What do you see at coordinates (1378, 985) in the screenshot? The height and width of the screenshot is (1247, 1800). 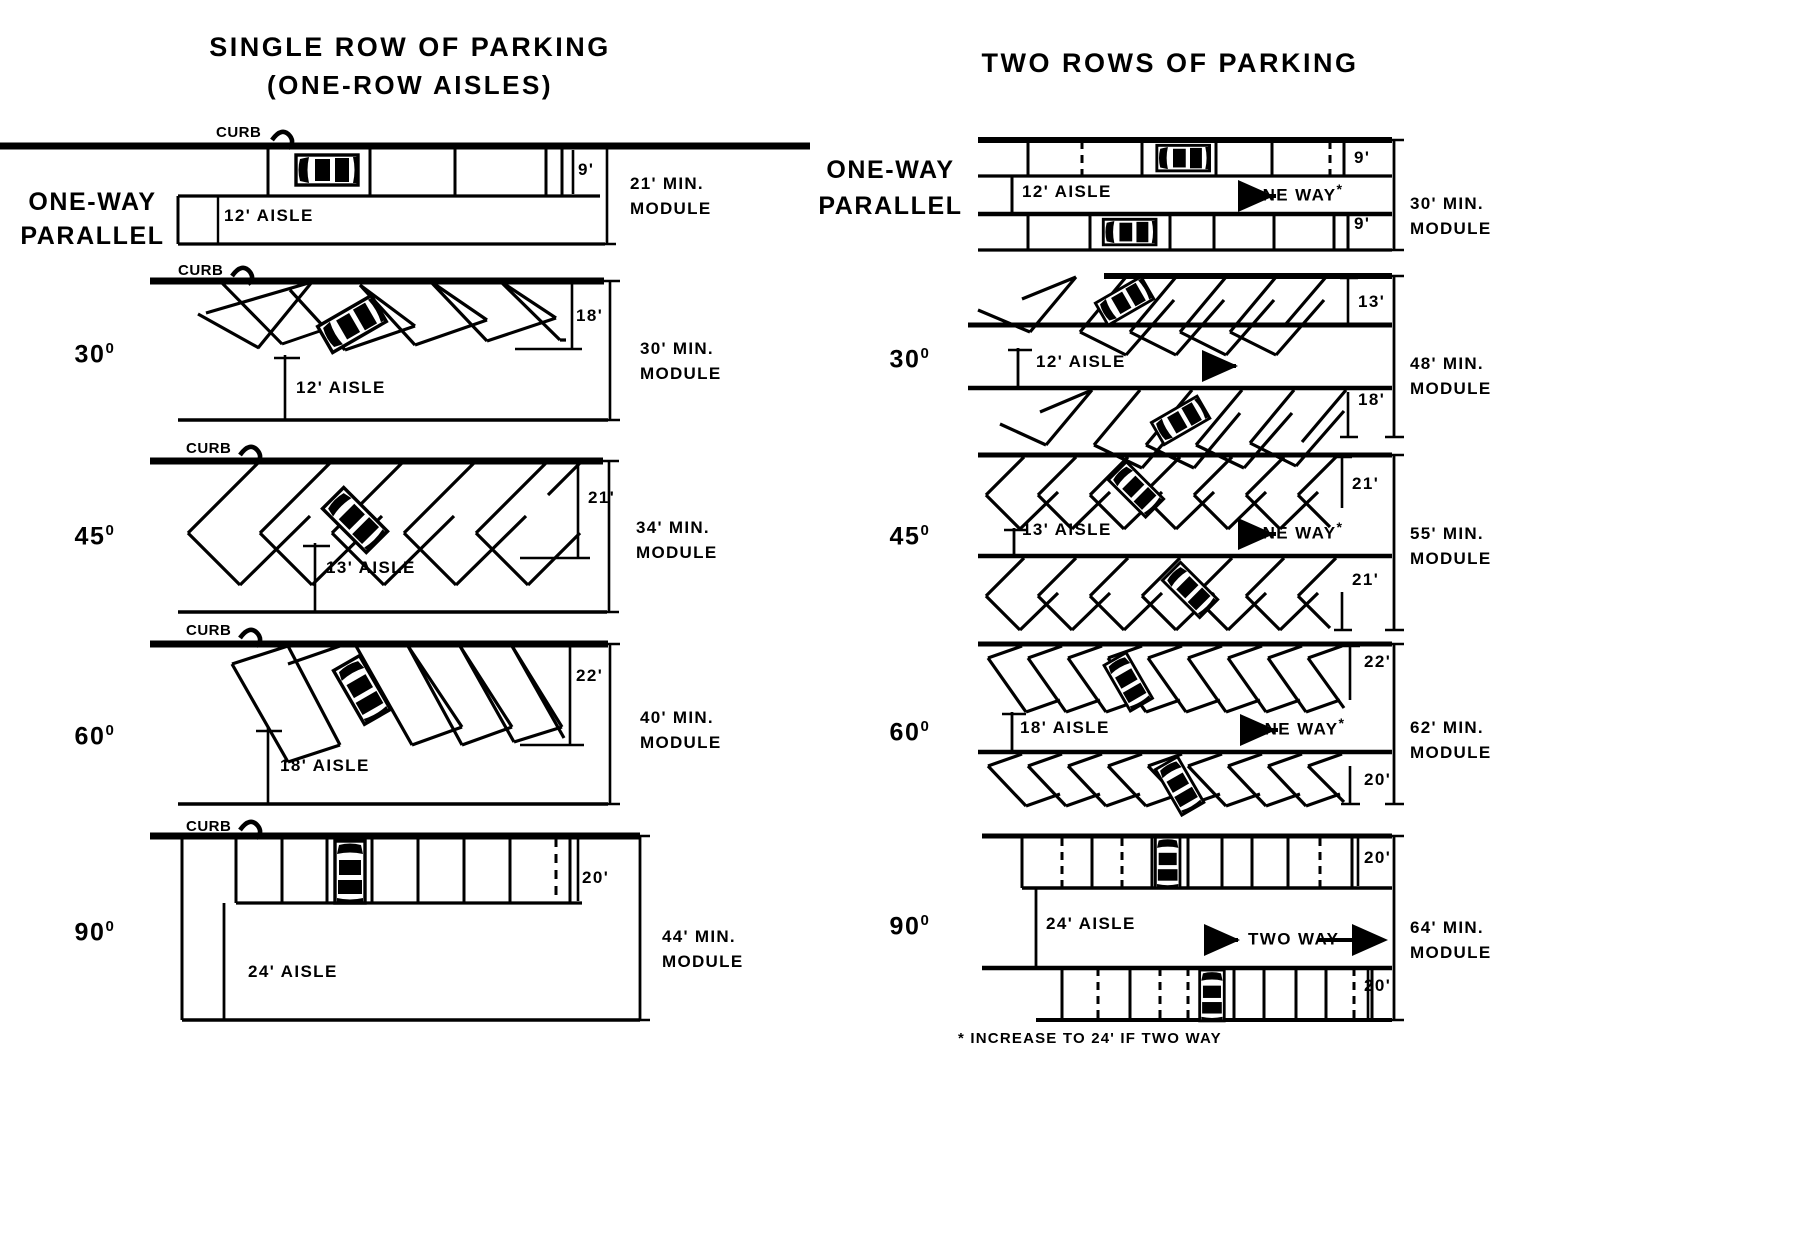 I see `depth-bottom-label-90-right: 20'` at bounding box center [1378, 985].